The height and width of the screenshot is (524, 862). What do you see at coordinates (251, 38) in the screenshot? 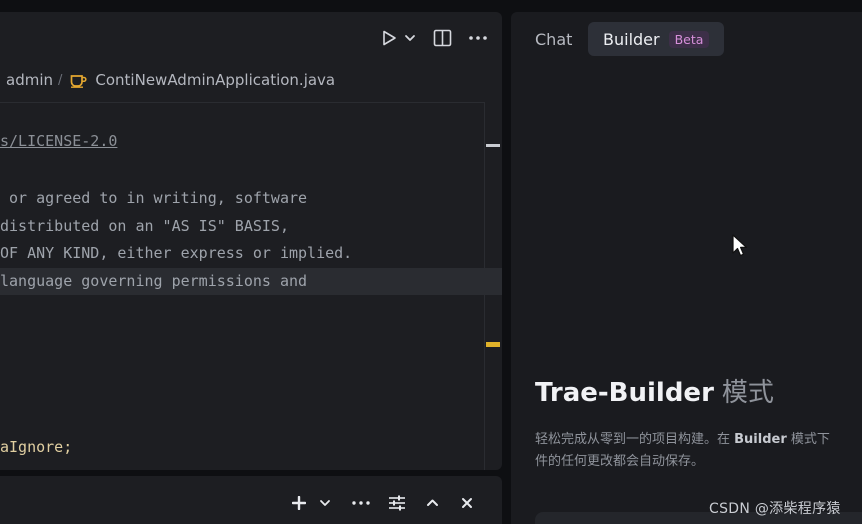
I see `editor-toolbar` at bounding box center [251, 38].